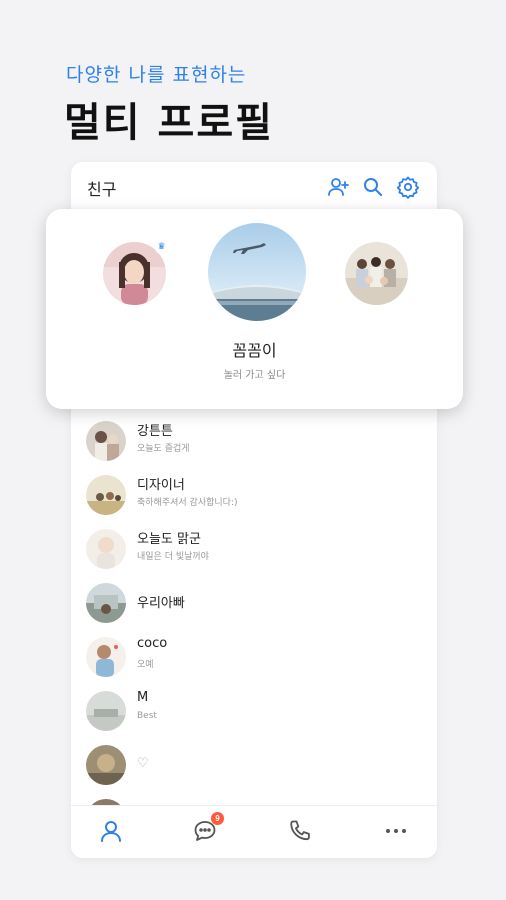 The image size is (506, 900). I want to click on friend-status: 오예, so click(145, 665).